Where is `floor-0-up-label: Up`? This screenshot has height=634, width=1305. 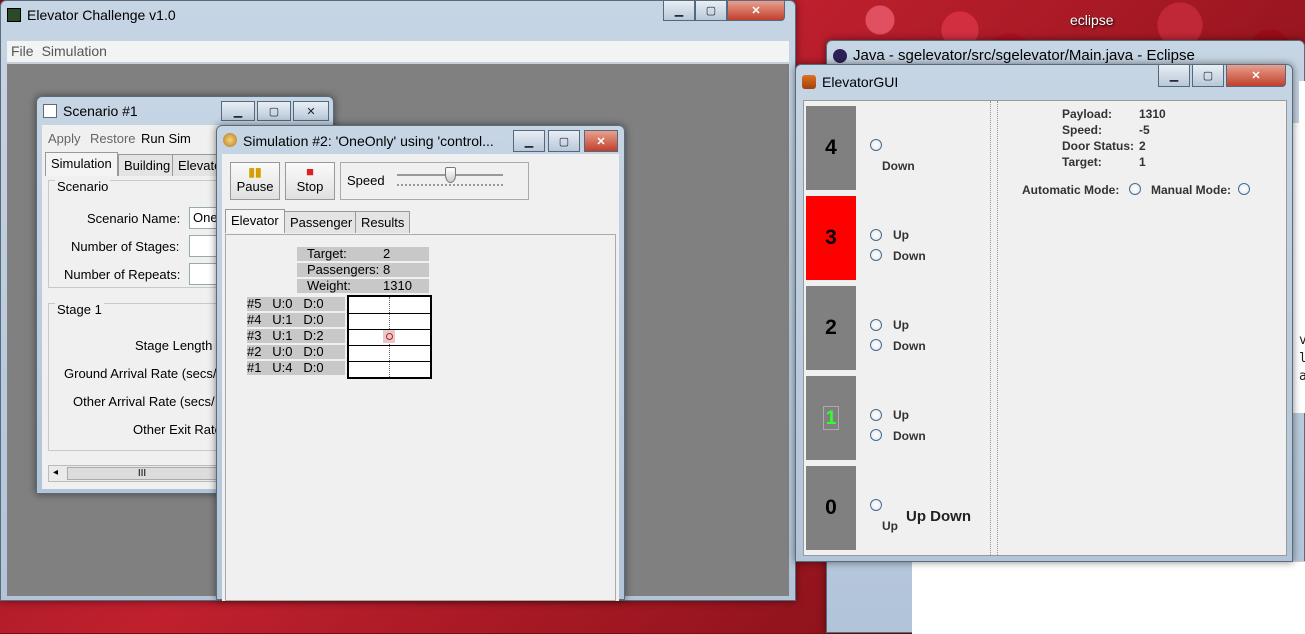 floor-0-up-label: Up is located at coordinates (890, 526).